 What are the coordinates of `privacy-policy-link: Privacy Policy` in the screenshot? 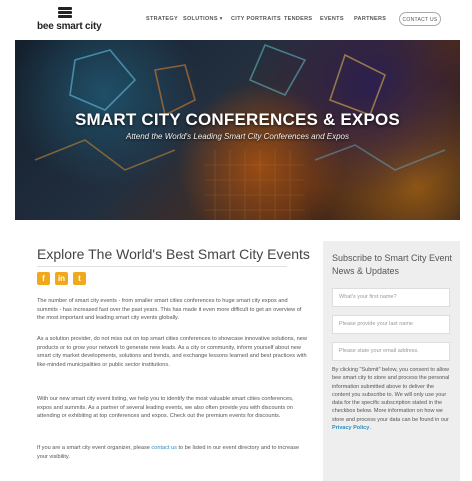 It's located at (350, 428).